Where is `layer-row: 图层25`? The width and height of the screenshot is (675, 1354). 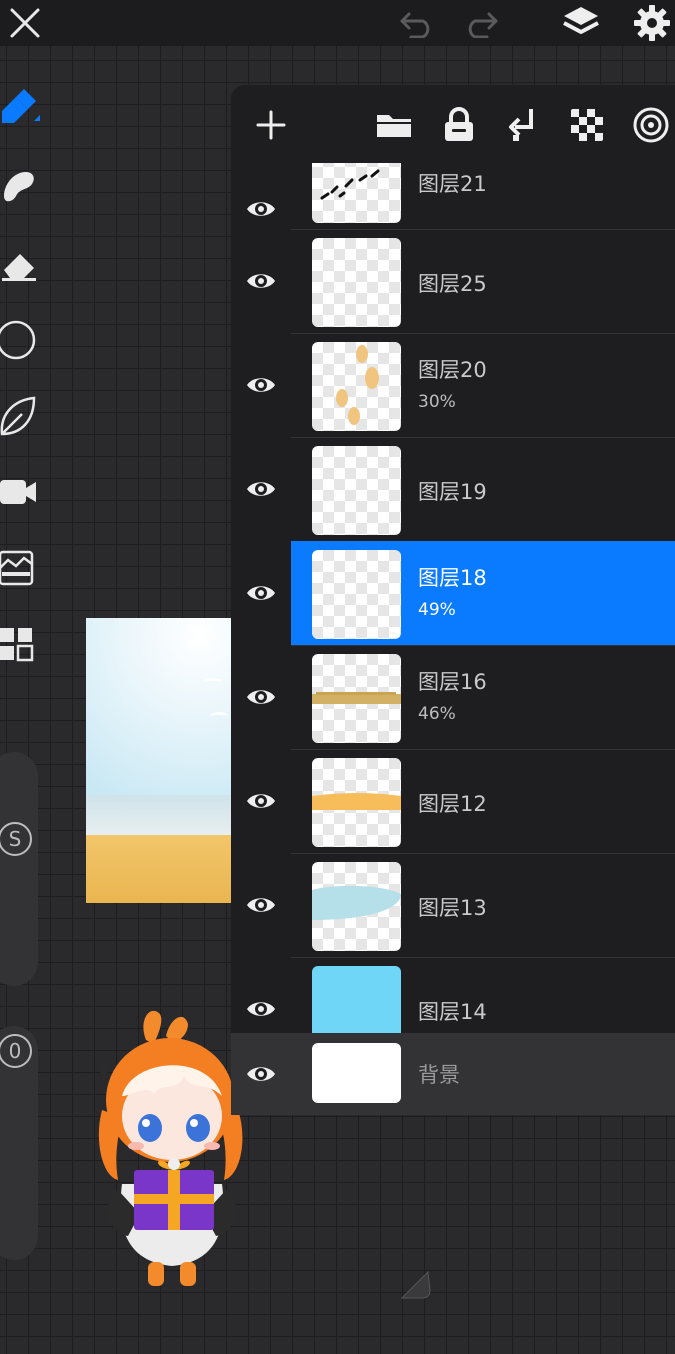
layer-row: 图层25 is located at coordinates (453, 281).